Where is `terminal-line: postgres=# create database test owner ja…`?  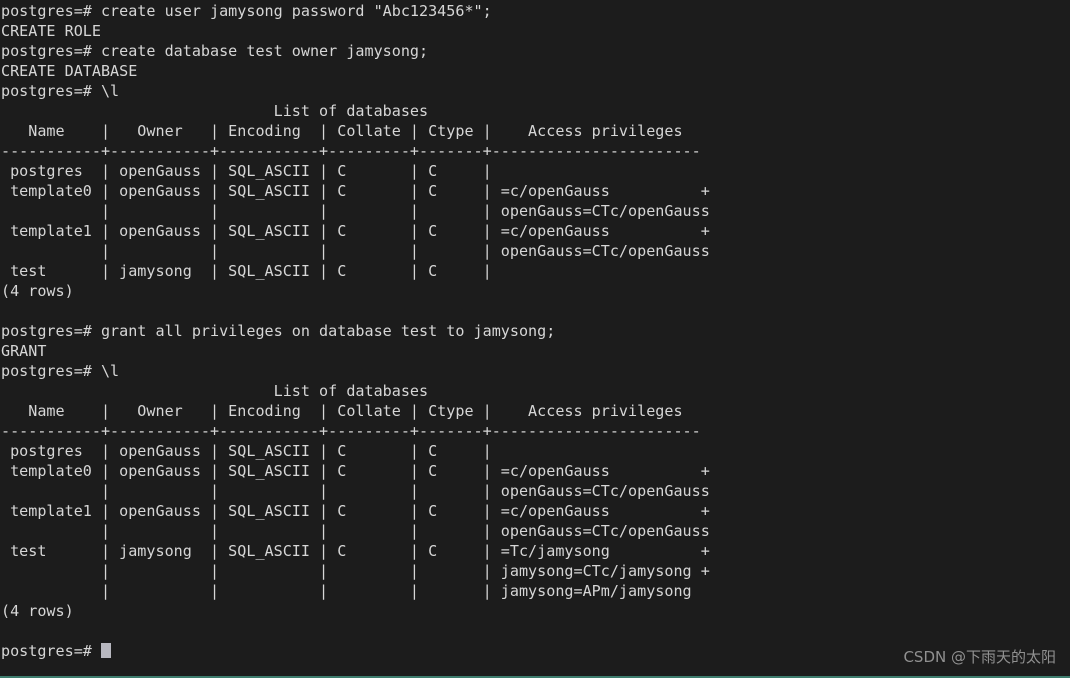 terminal-line: postgres=# create database test owner ja… is located at coordinates (215, 51).